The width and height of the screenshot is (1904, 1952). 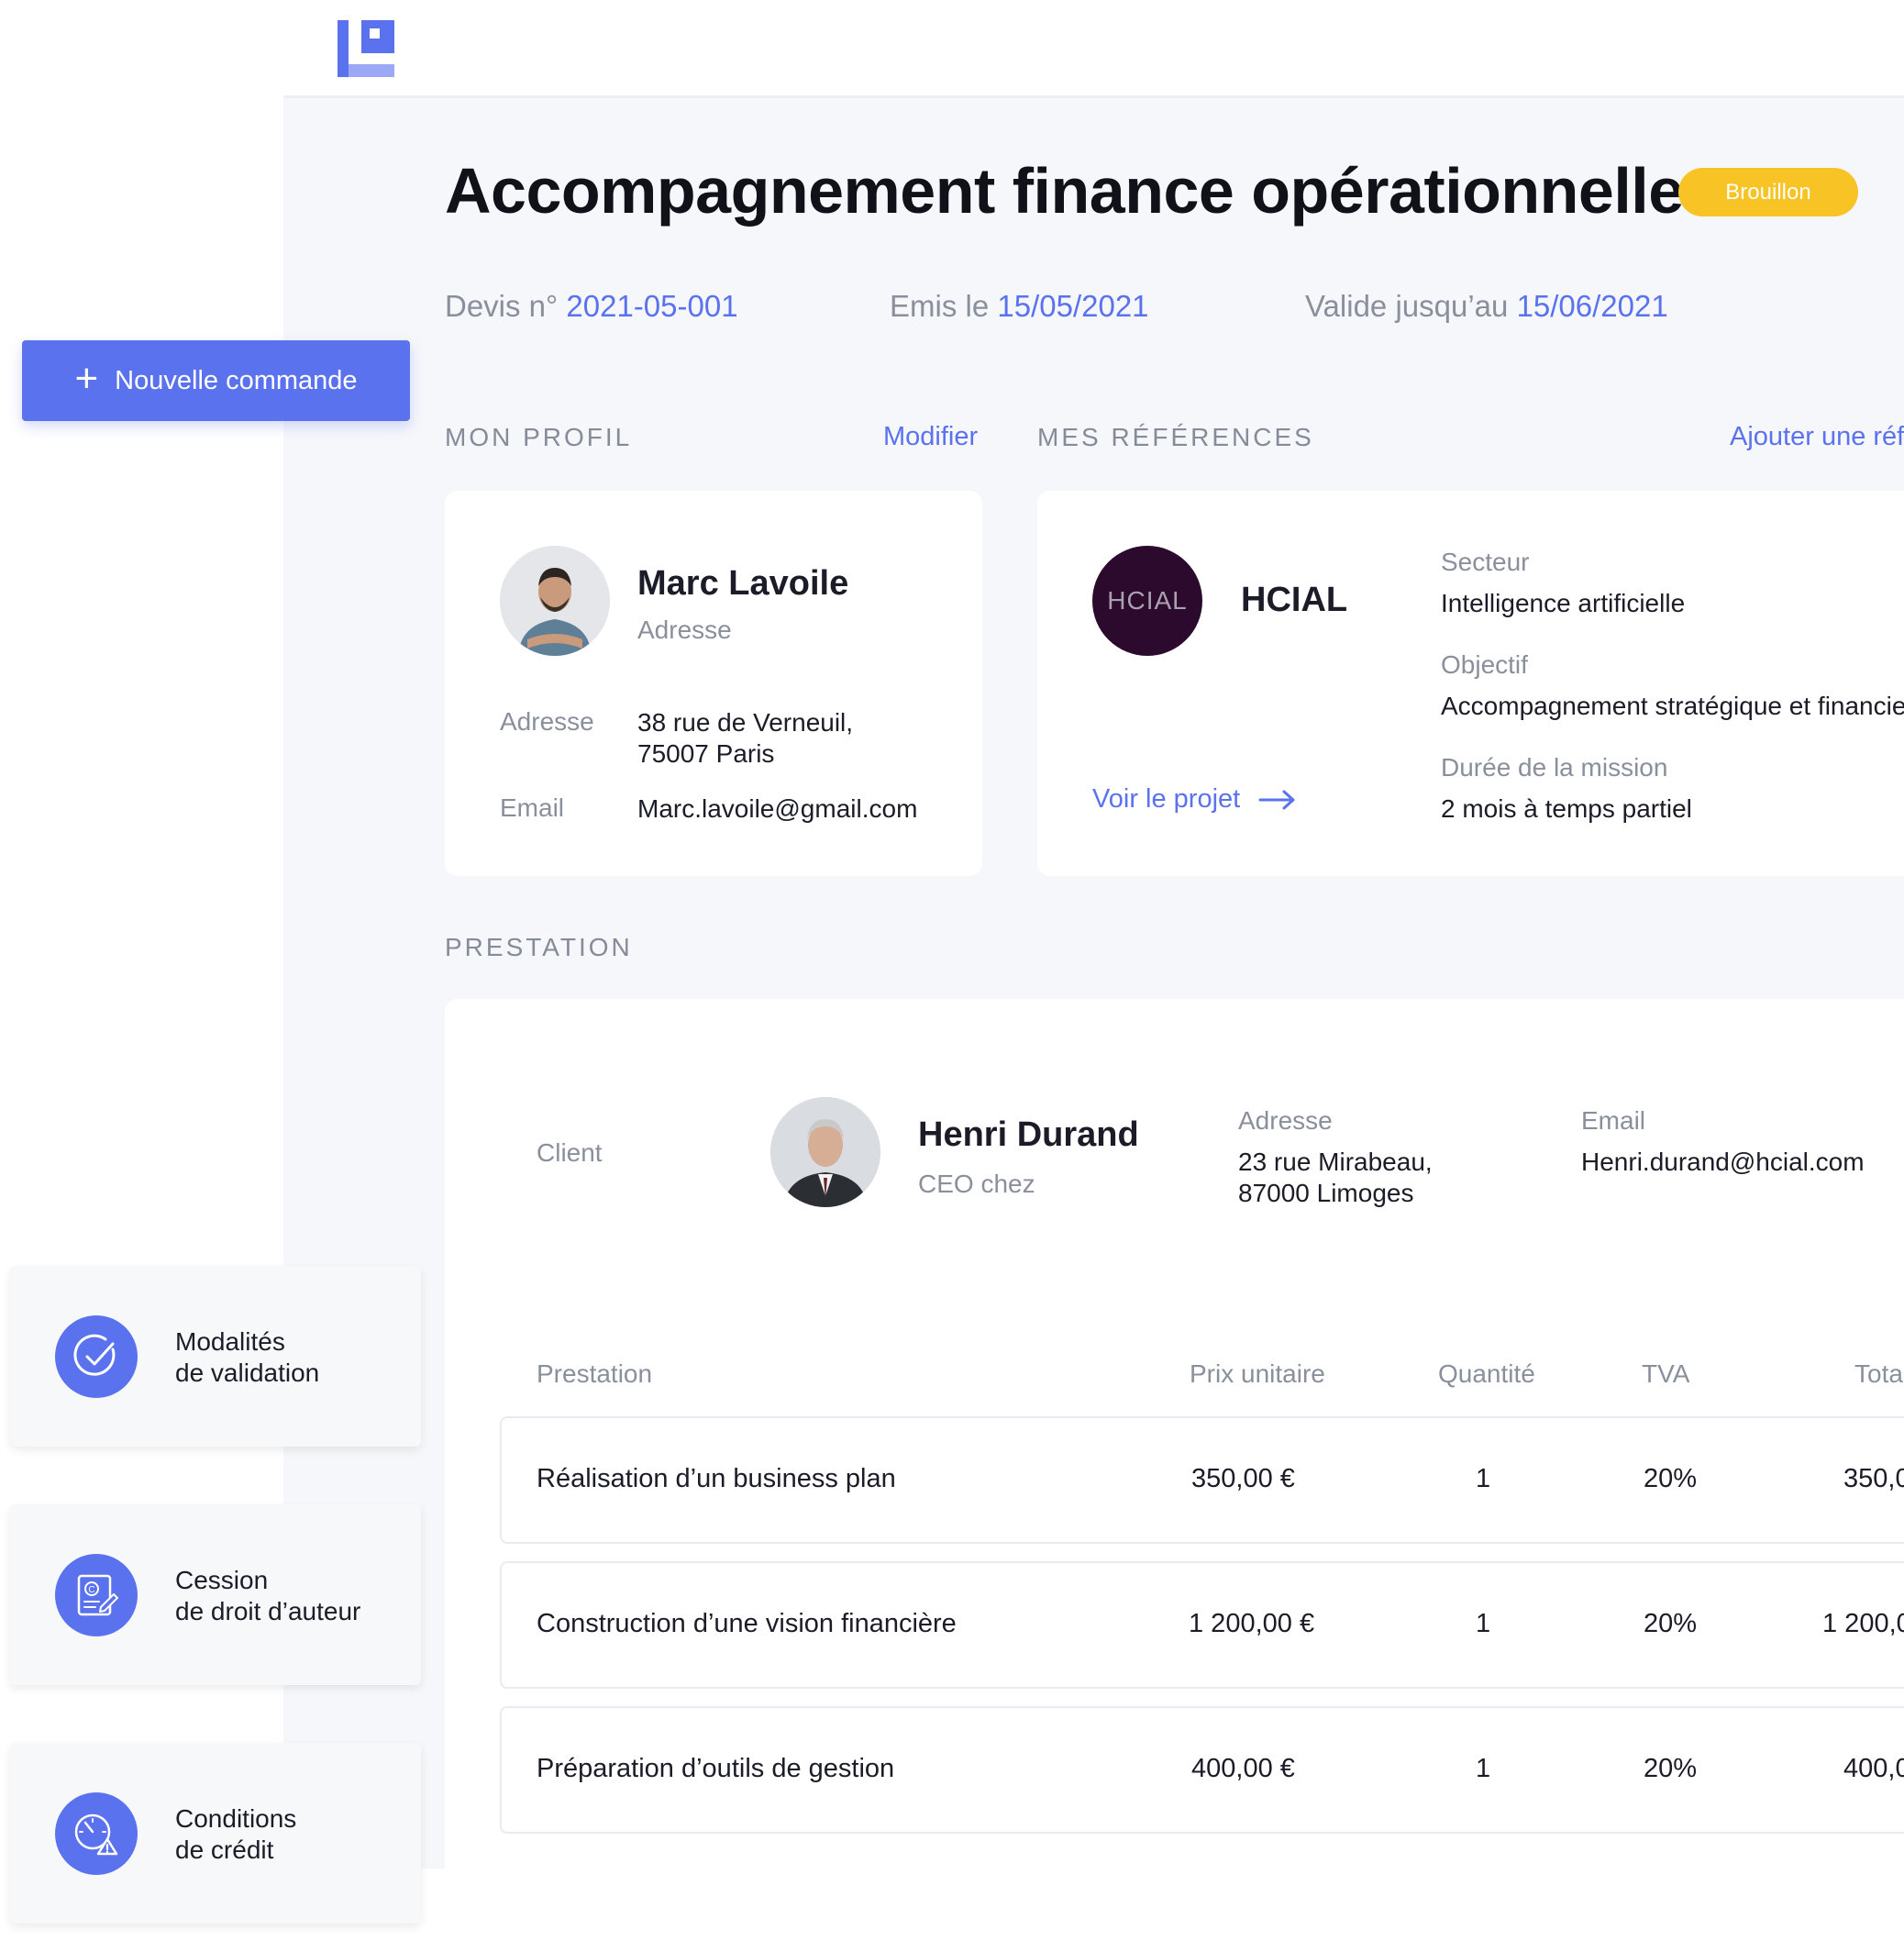 I want to click on view-project-link: Voir le projet, so click(x=1194, y=799).